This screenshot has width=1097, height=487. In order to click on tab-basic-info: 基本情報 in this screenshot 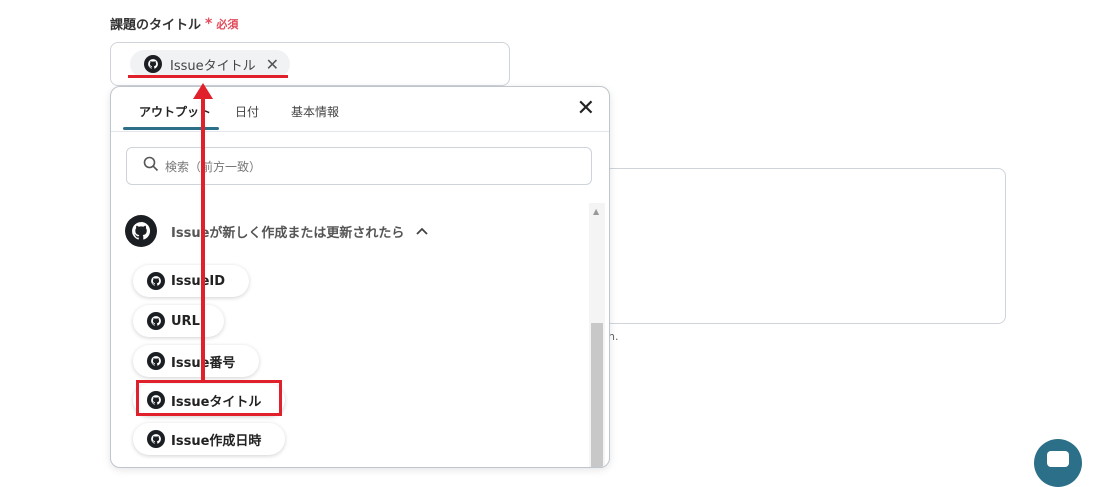, I will do `click(315, 111)`.